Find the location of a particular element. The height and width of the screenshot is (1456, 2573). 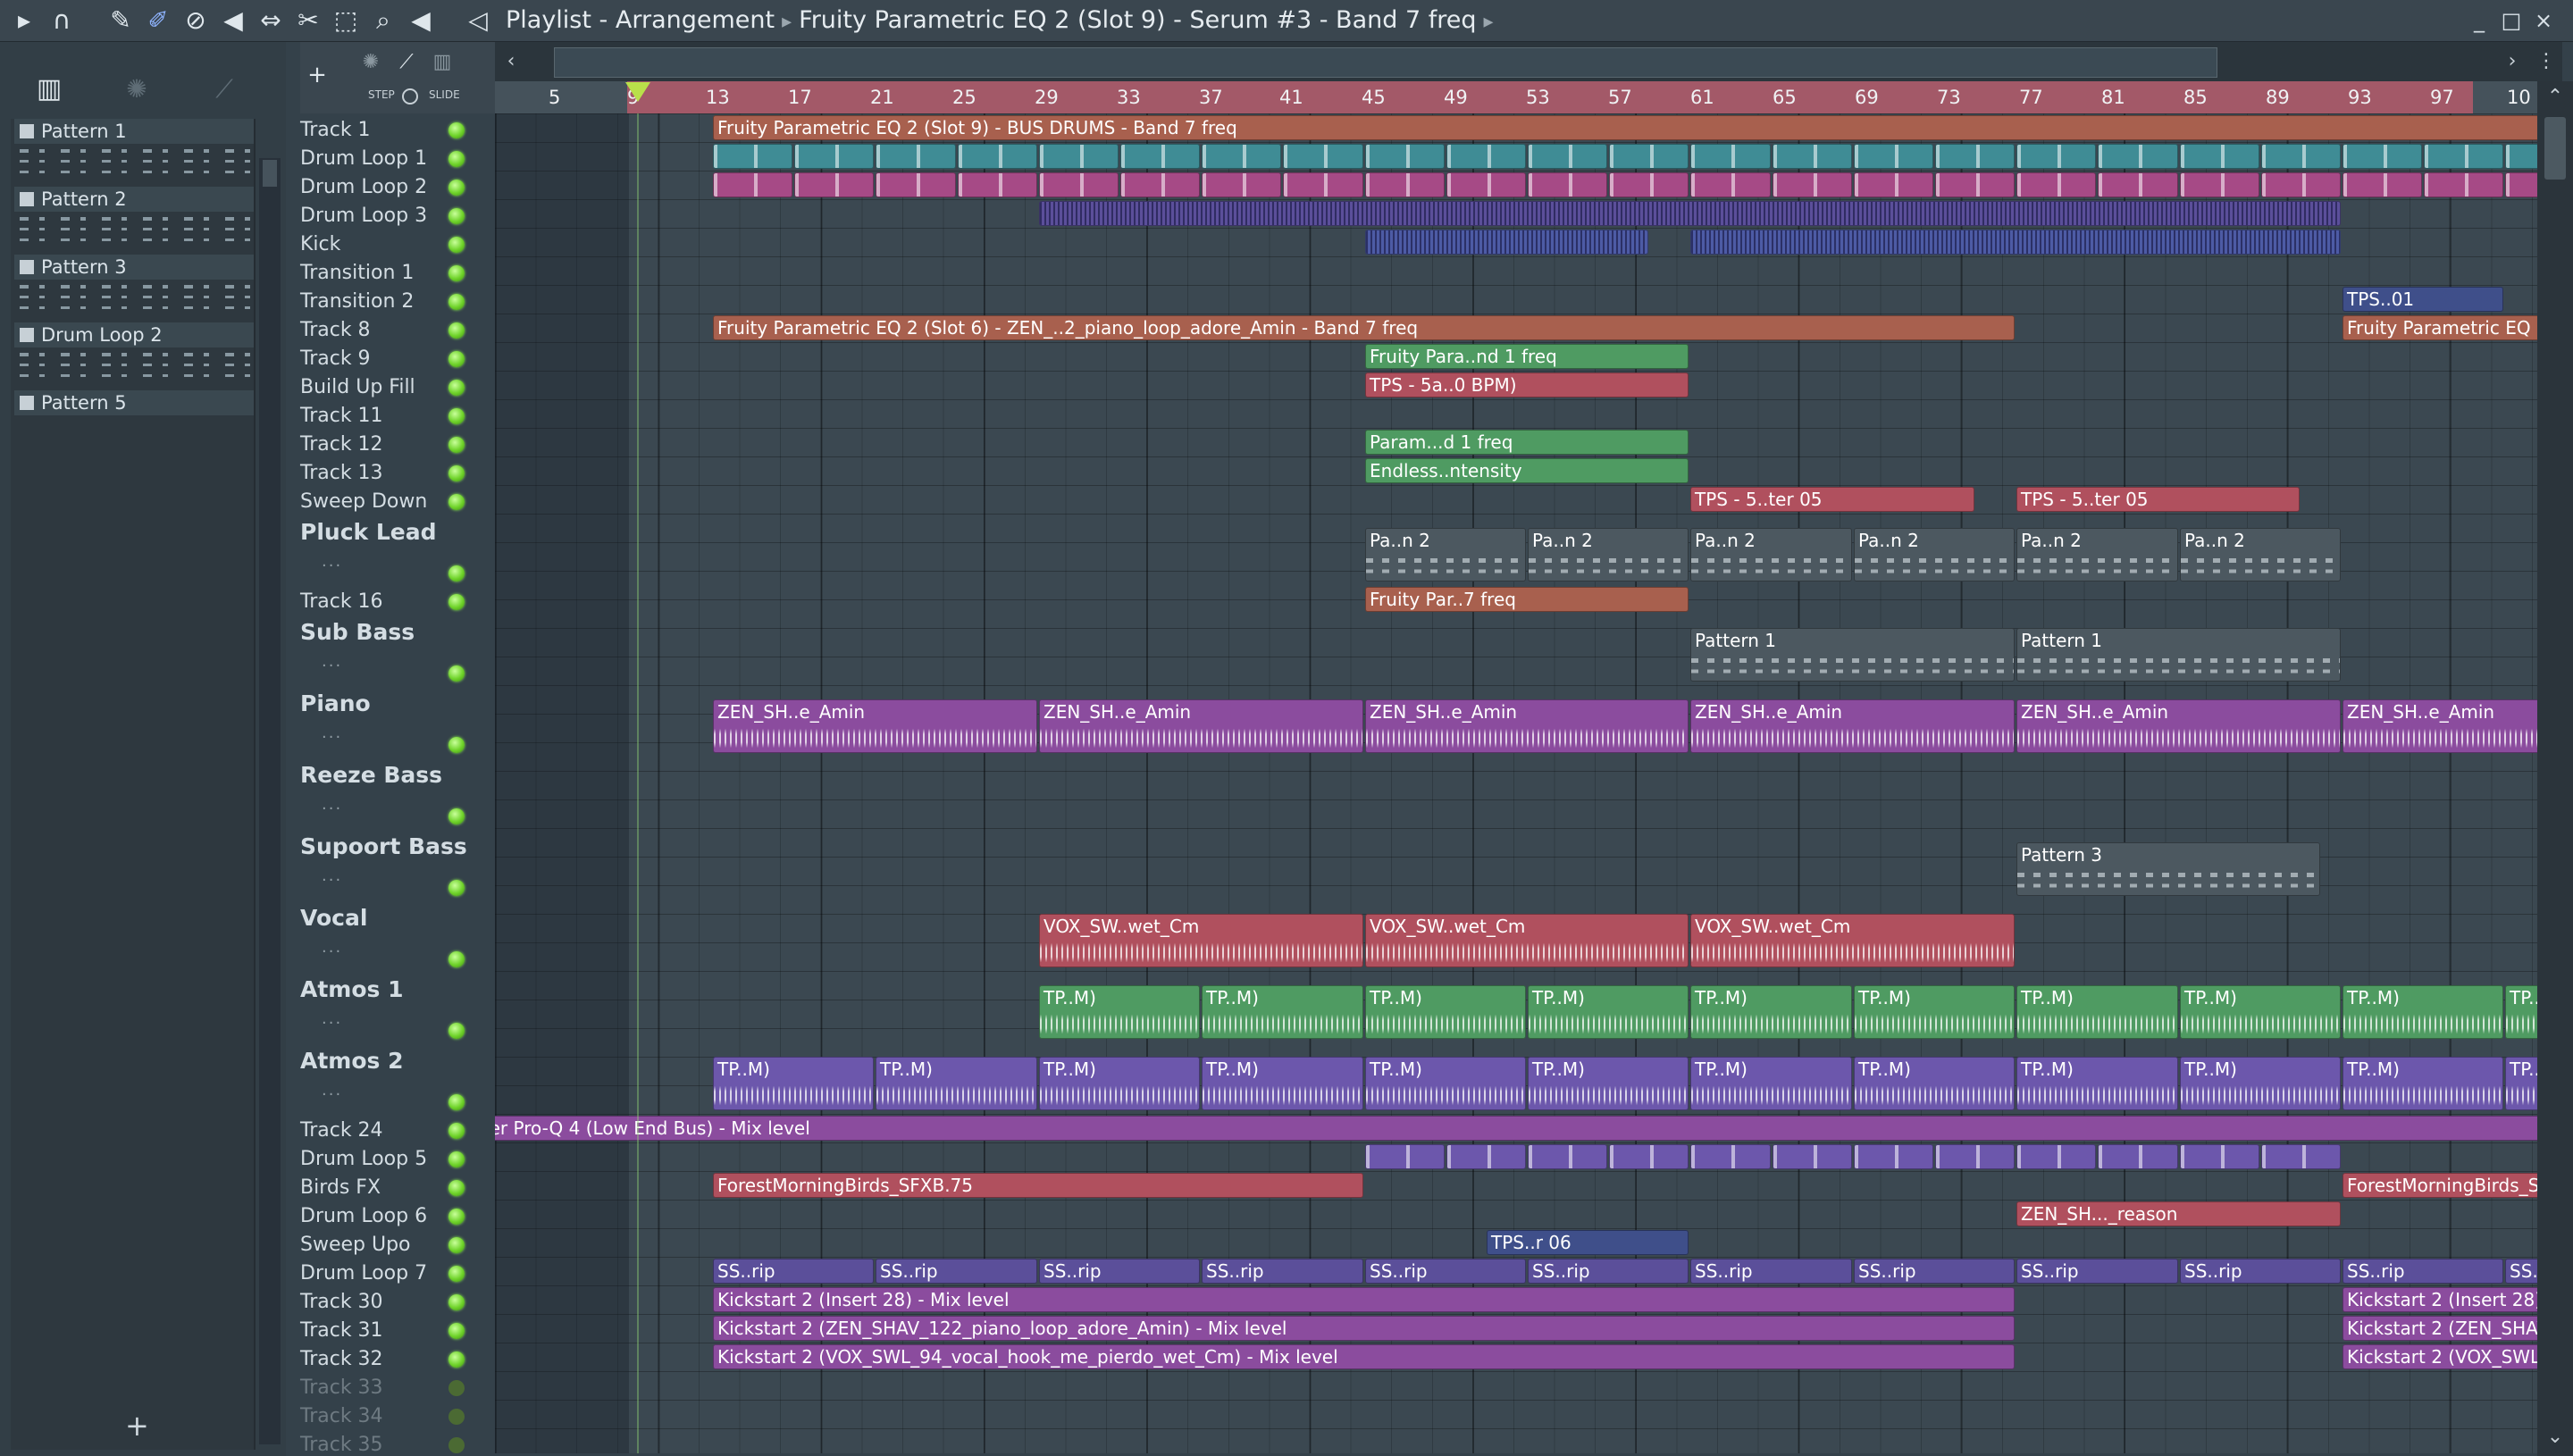

track-name: Drum Loop 6 is located at coordinates (363, 1216).